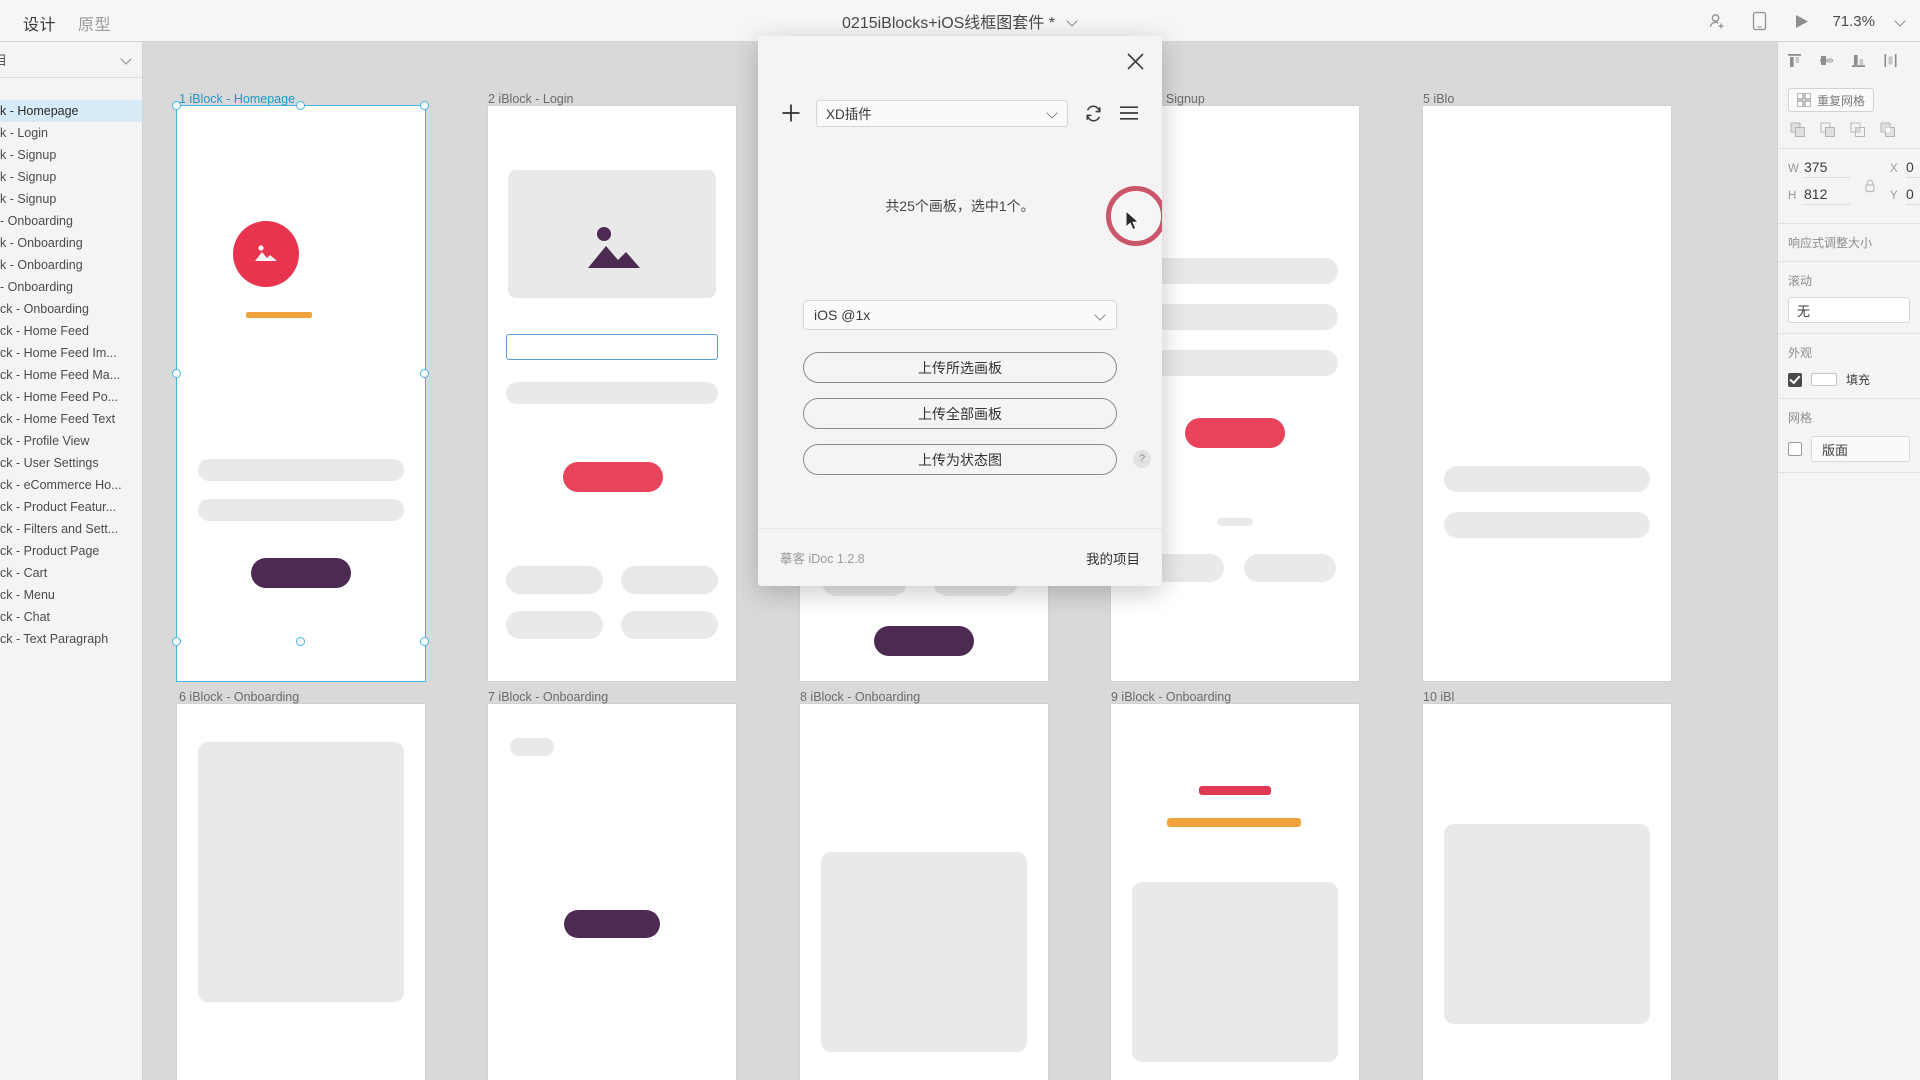 This screenshot has width=1920, height=1080. What do you see at coordinates (71, 639) in the screenshot?
I see `layer-item: ck - Text Paragraph` at bounding box center [71, 639].